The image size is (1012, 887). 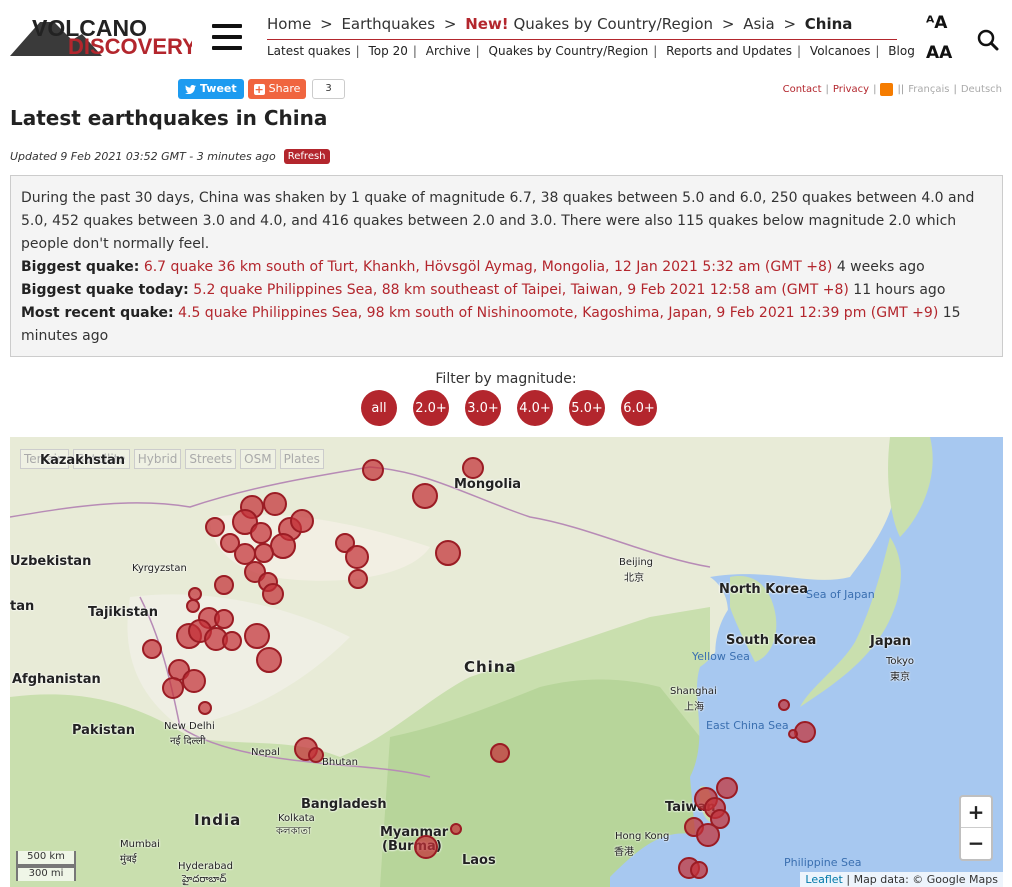 I want to click on label-yellow-sea: Yellow Sea, so click(x=721, y=656).